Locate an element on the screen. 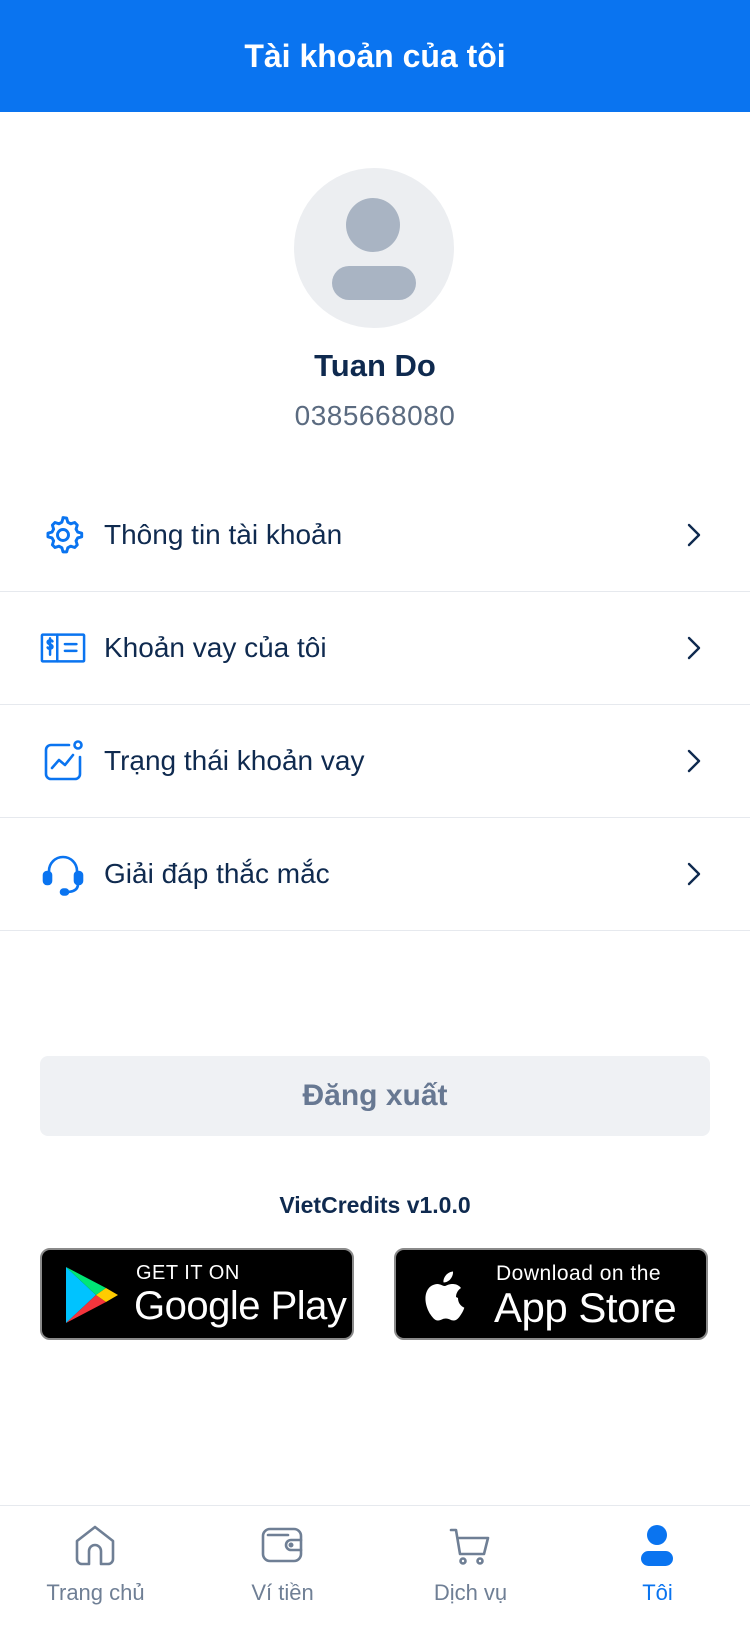 The image size is (750, 1625). tab-label: Ví tiền is located at coordinates (282, 1592).